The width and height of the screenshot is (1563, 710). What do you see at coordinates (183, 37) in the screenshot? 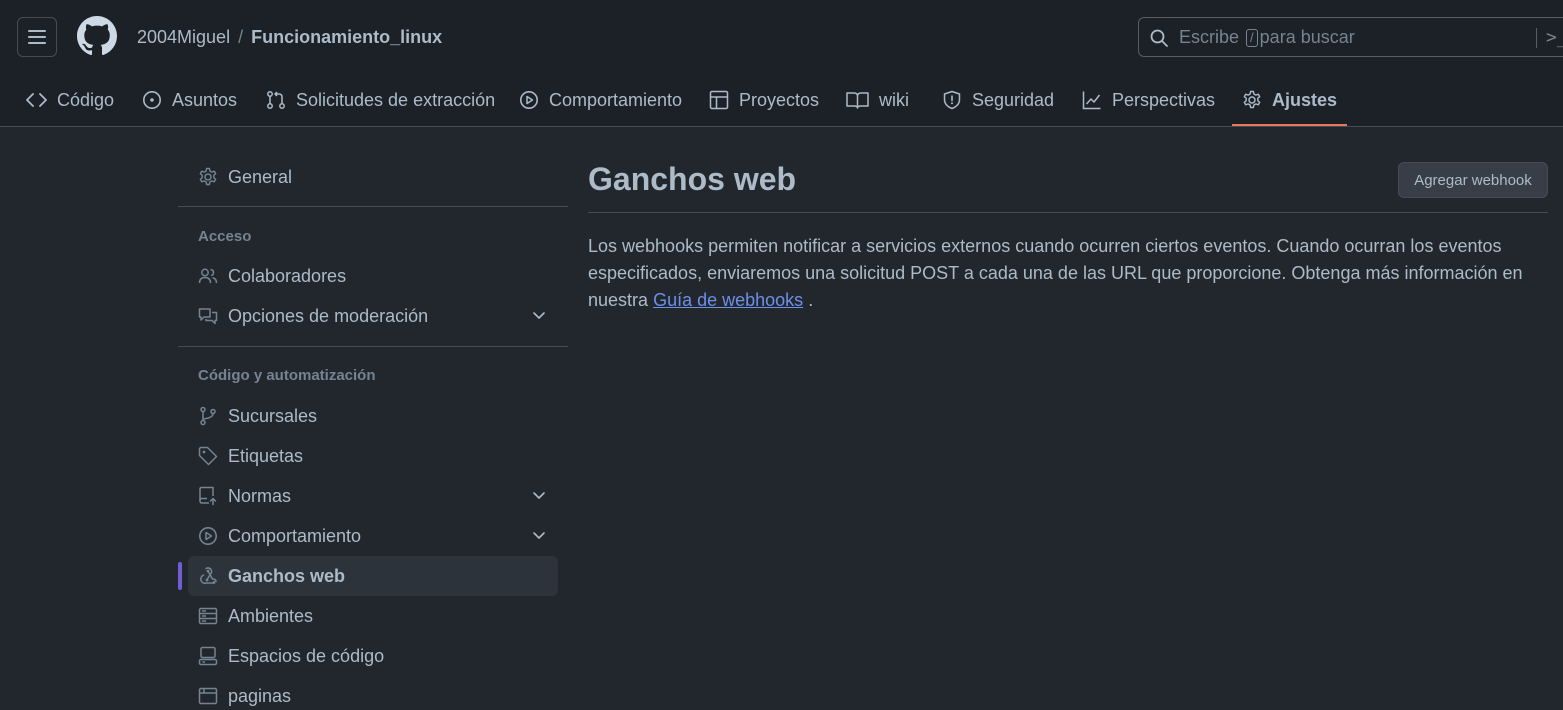
I see `owner-link: 2004Miguel` at bounding box center [183, 37].